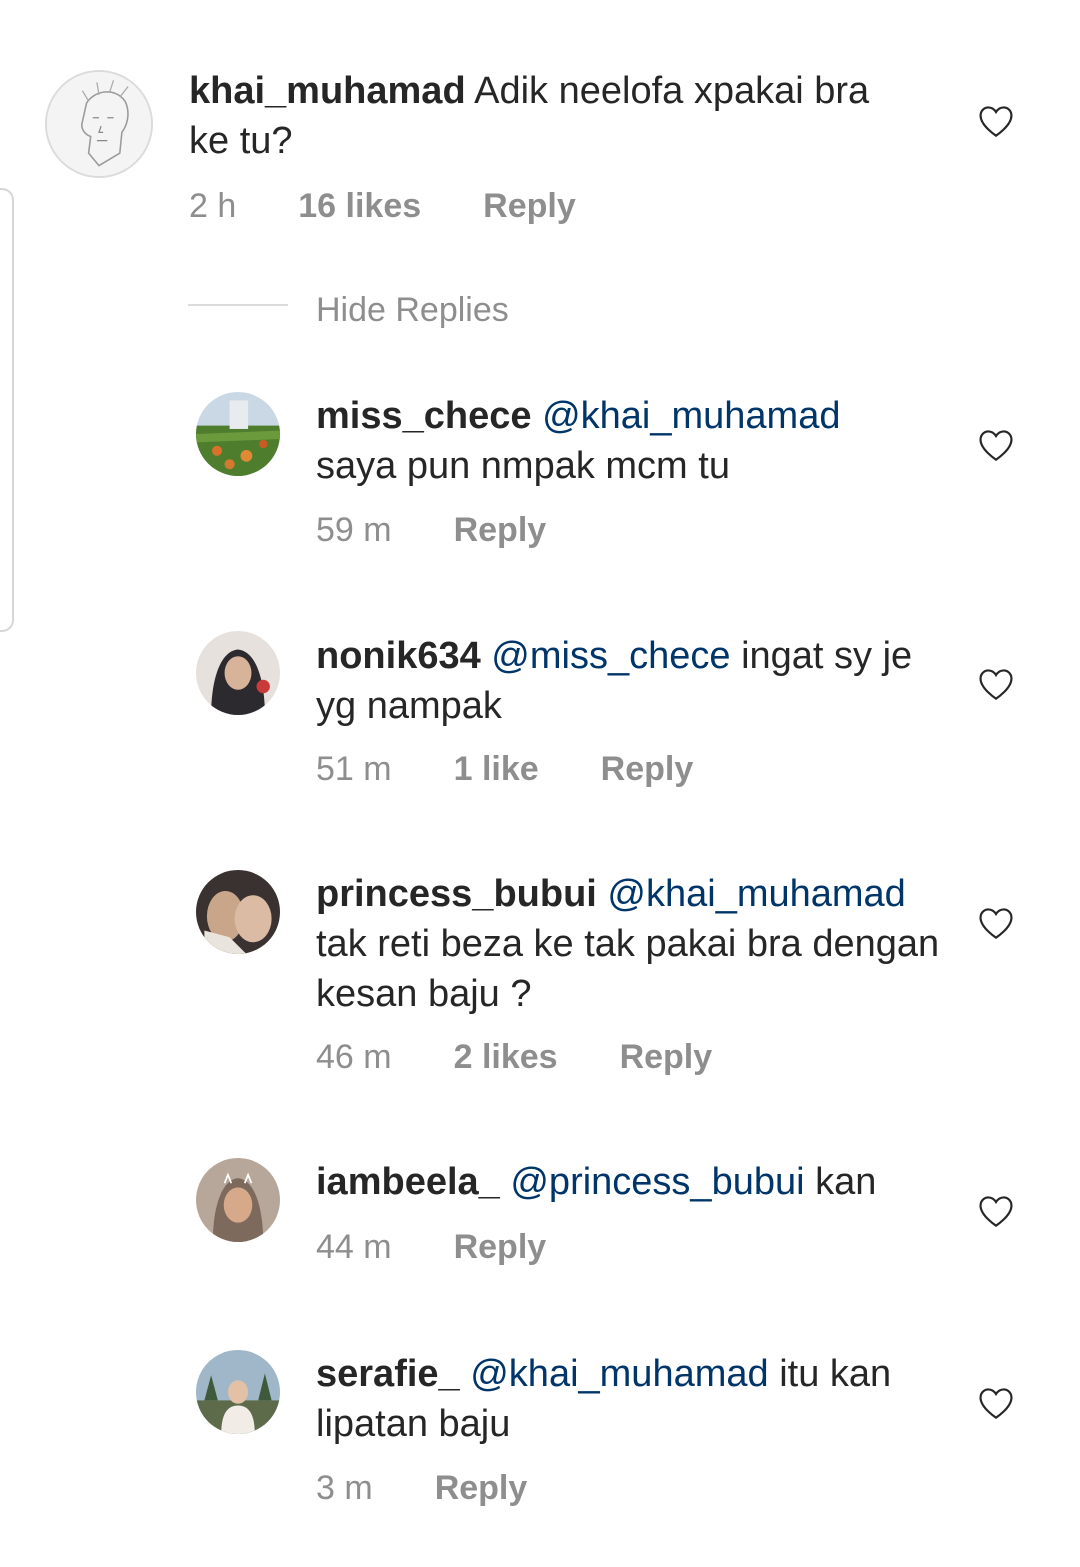 This screenshot has width=1080, height=1567. Describe the element at coordinates (431, 1247) in the screenshot. I see `comment-meta: 44 m Reply` at that location.